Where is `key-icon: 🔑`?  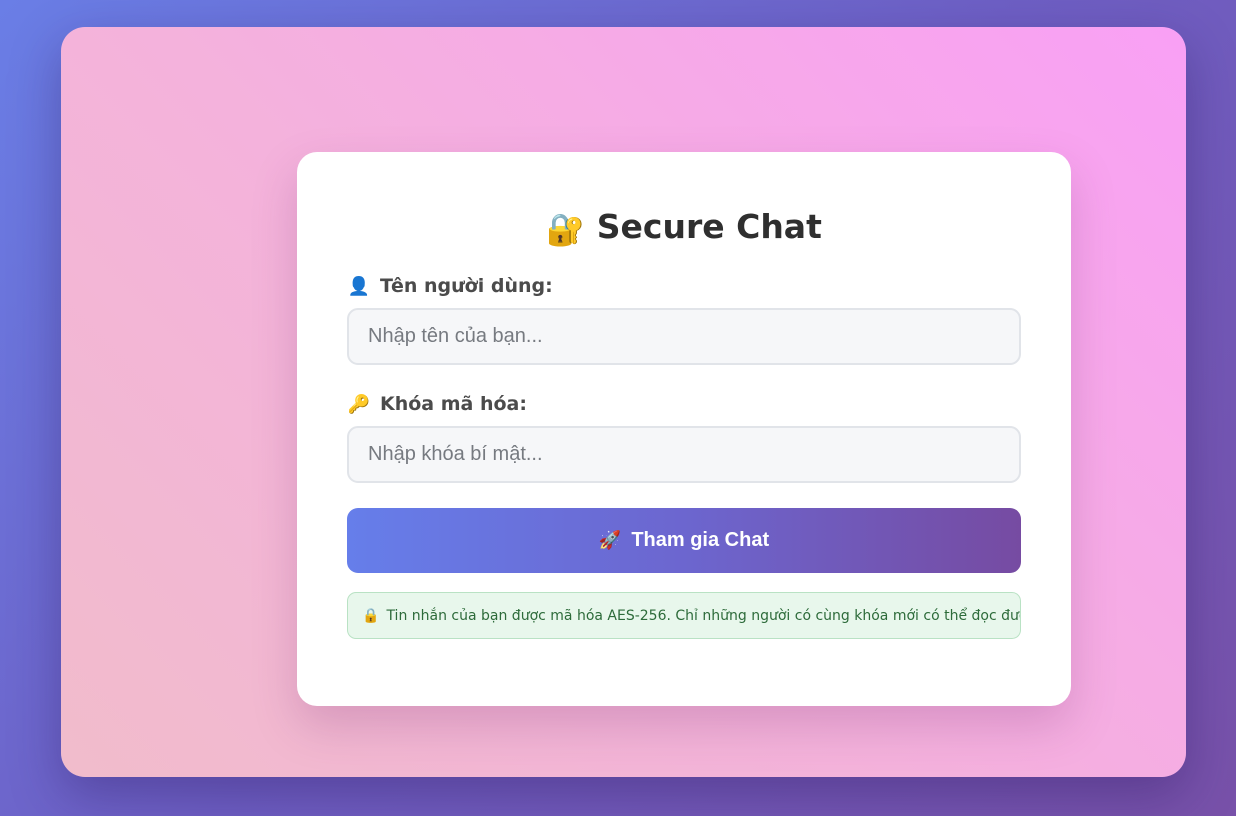 key-icon: 🔑 is located at coordinates (359, 404).